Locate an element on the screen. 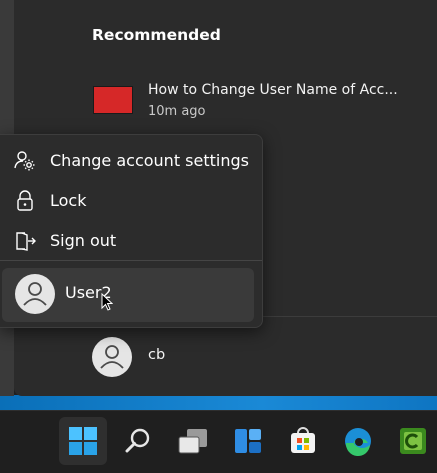 The image size is (437, 473). change-account-settings-label: Change account settings is located at coordinates (149, 160).